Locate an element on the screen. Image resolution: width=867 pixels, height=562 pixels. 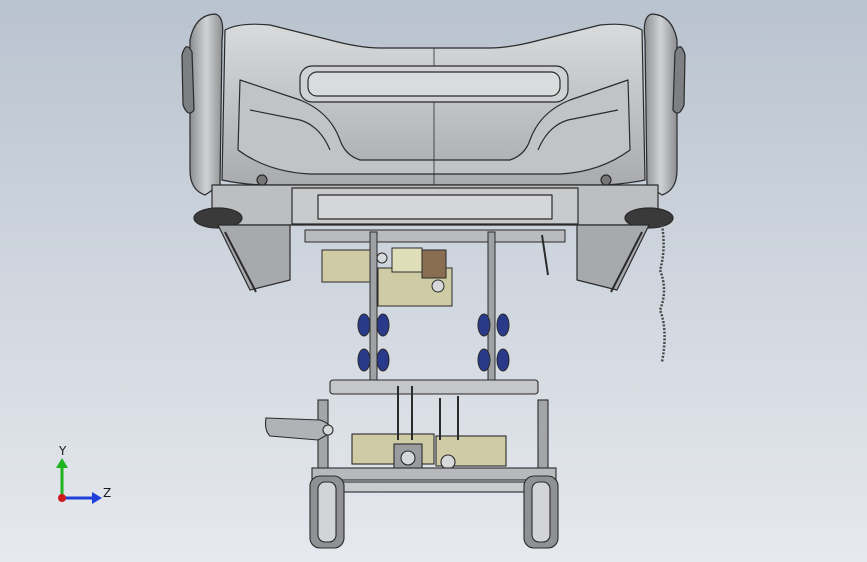
bed-frame-nameplate is located at coordinates (435, 207).